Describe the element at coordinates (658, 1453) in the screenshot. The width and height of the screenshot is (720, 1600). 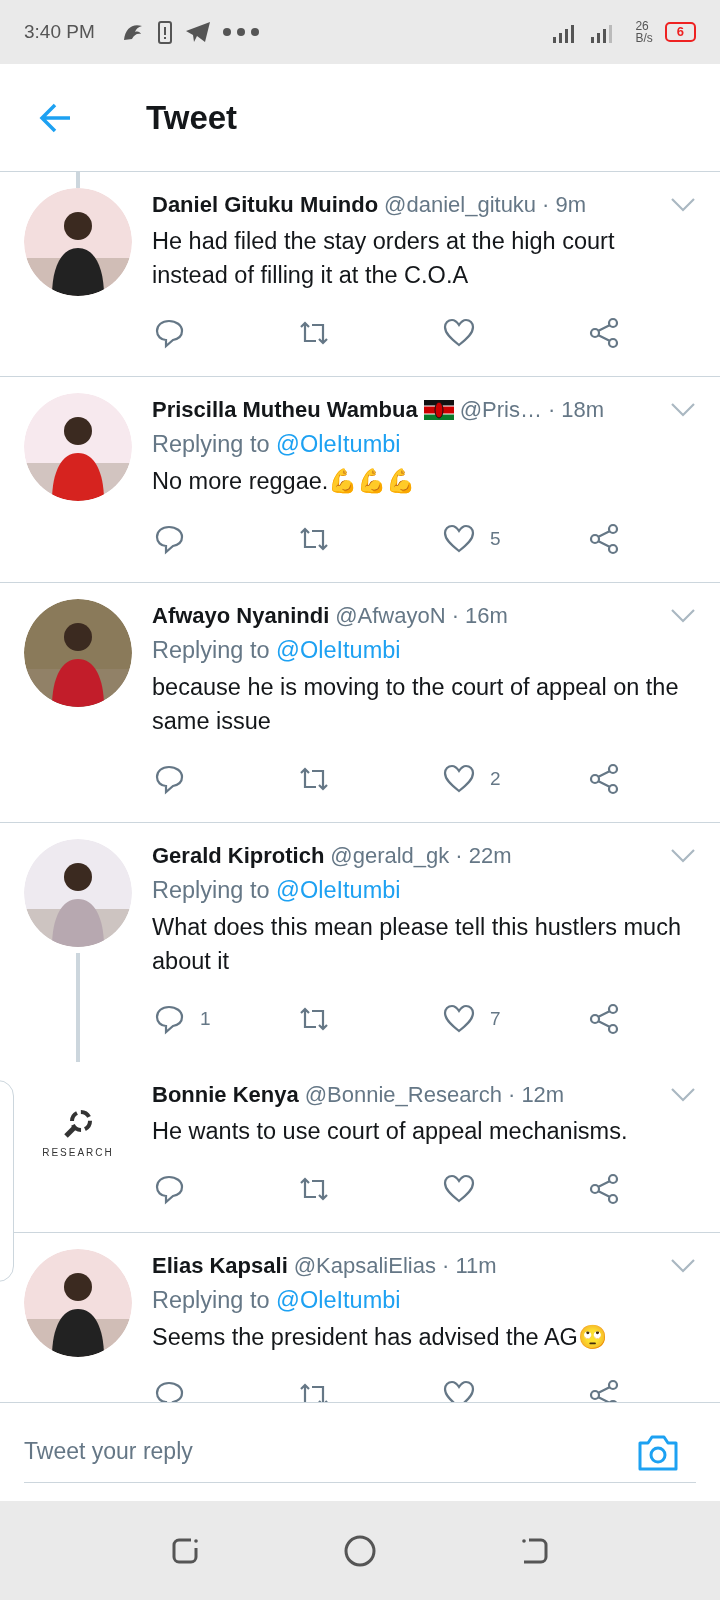
I see `camera-icon` at that location.